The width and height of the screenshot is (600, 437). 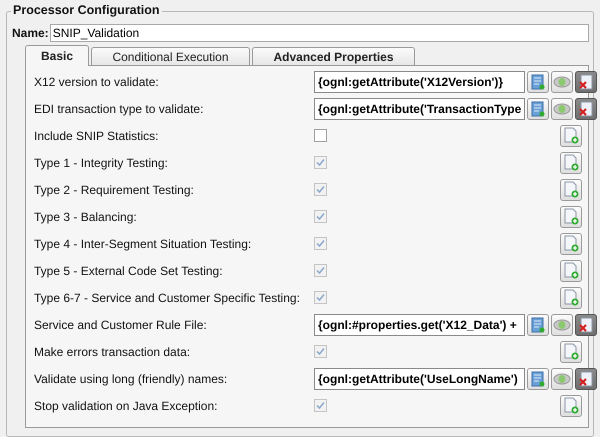 What do you see at coordinates (319, 33) in the screenshot?
I see `name-field: SNIP_Validation` at bounding box center [319, 33].